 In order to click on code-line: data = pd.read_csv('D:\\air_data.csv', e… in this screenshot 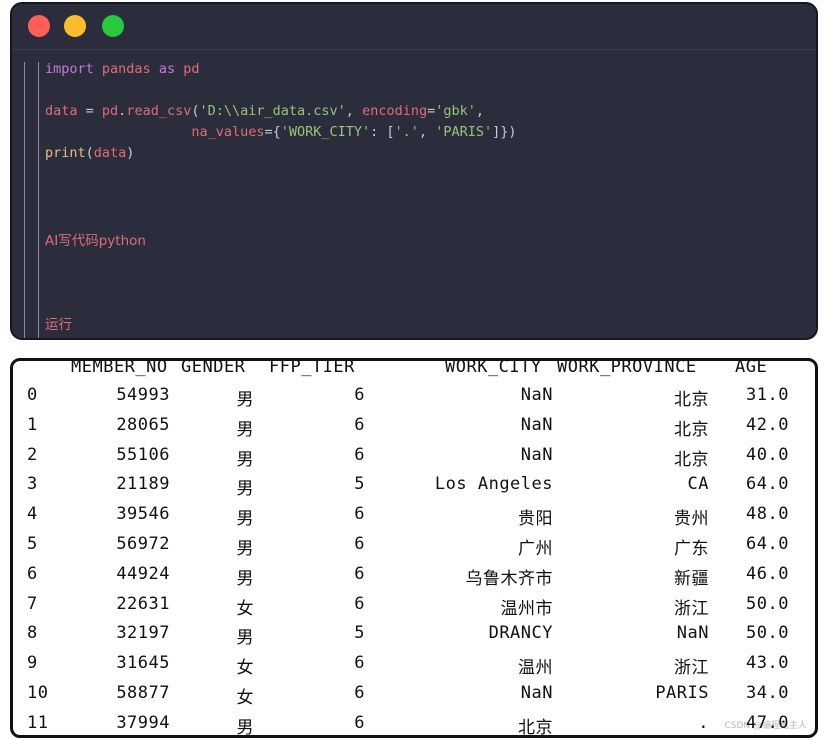, I will do `click(264, 111)`.